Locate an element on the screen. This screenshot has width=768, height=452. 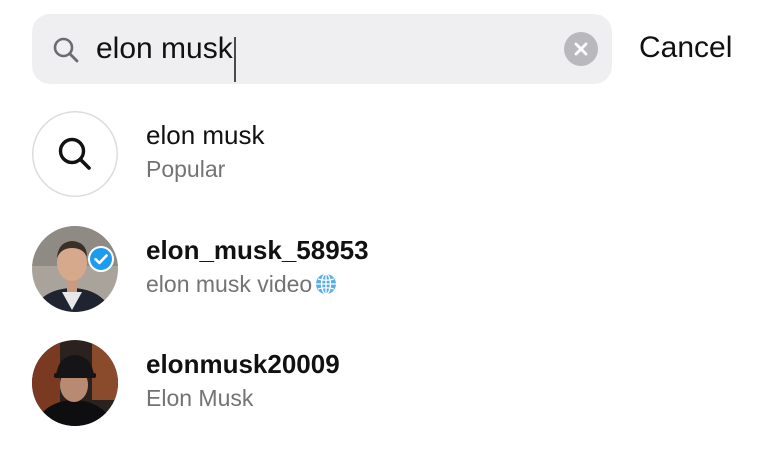
profile-photo is located at coordinates (75, 383).